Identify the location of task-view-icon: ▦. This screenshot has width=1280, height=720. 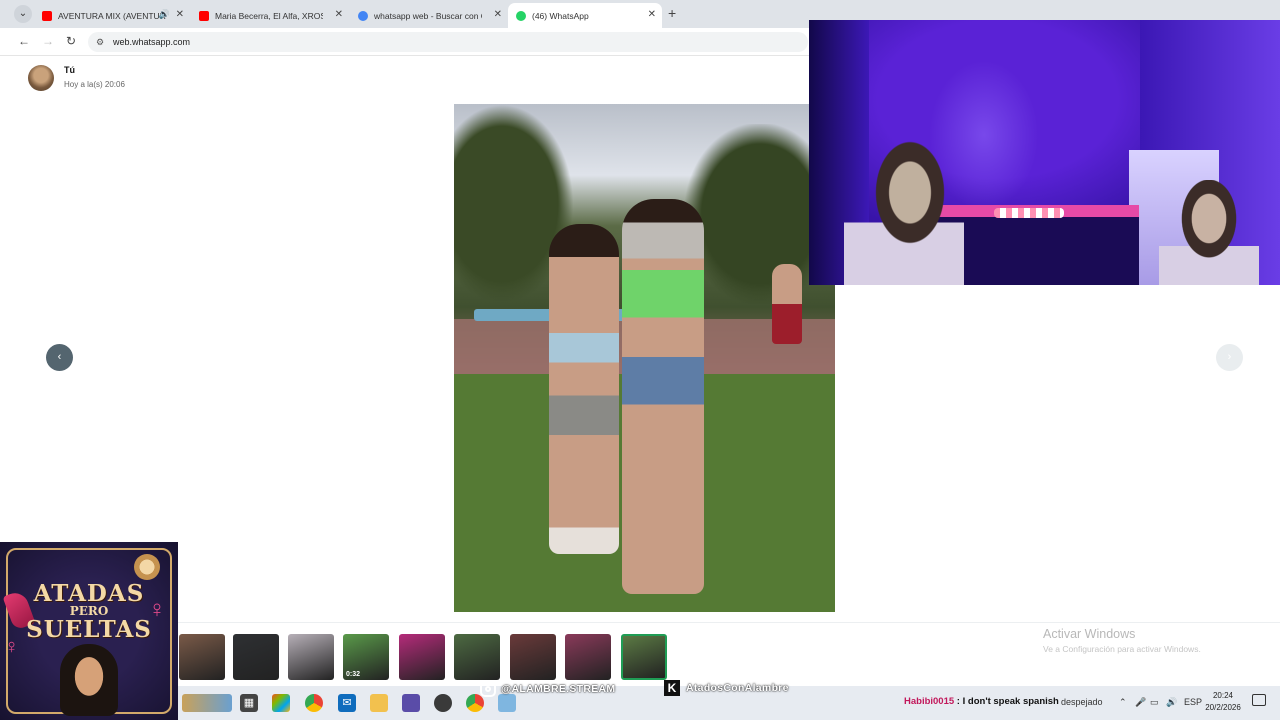
(249, 703).